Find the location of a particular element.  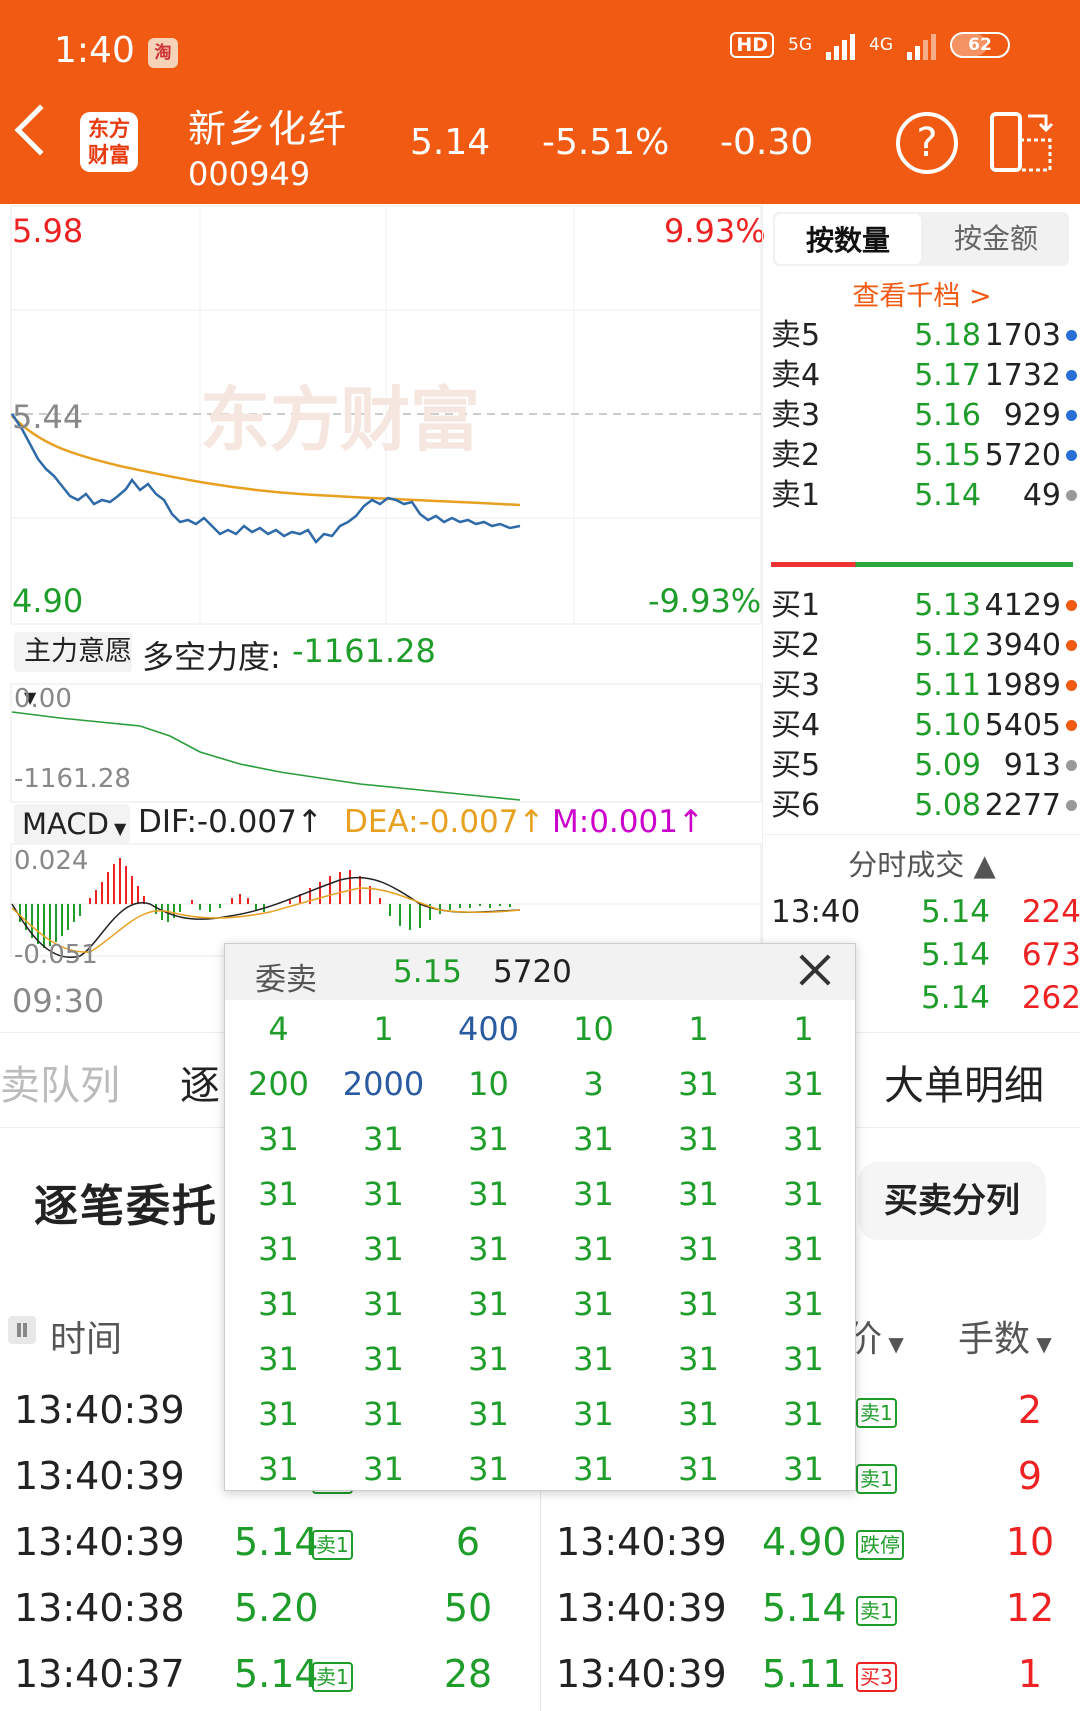

table-row: 13:40:38 5.20 50 is located at coordinates (264, 1616).